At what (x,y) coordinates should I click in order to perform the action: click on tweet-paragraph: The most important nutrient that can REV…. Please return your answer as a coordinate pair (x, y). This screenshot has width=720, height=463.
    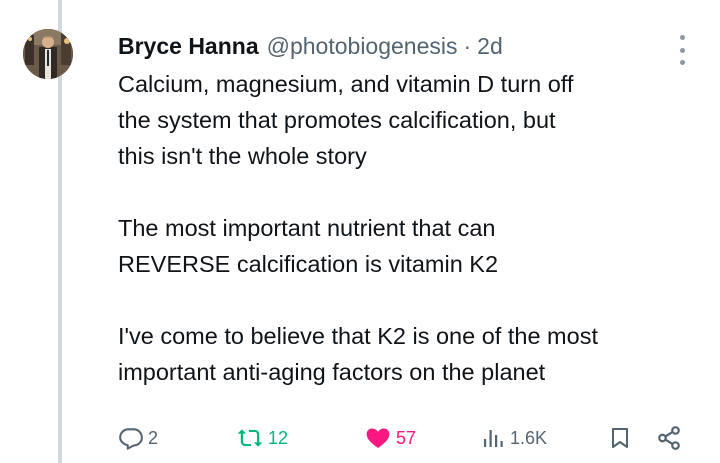
    Looking at the image, I should click on (308, 246).